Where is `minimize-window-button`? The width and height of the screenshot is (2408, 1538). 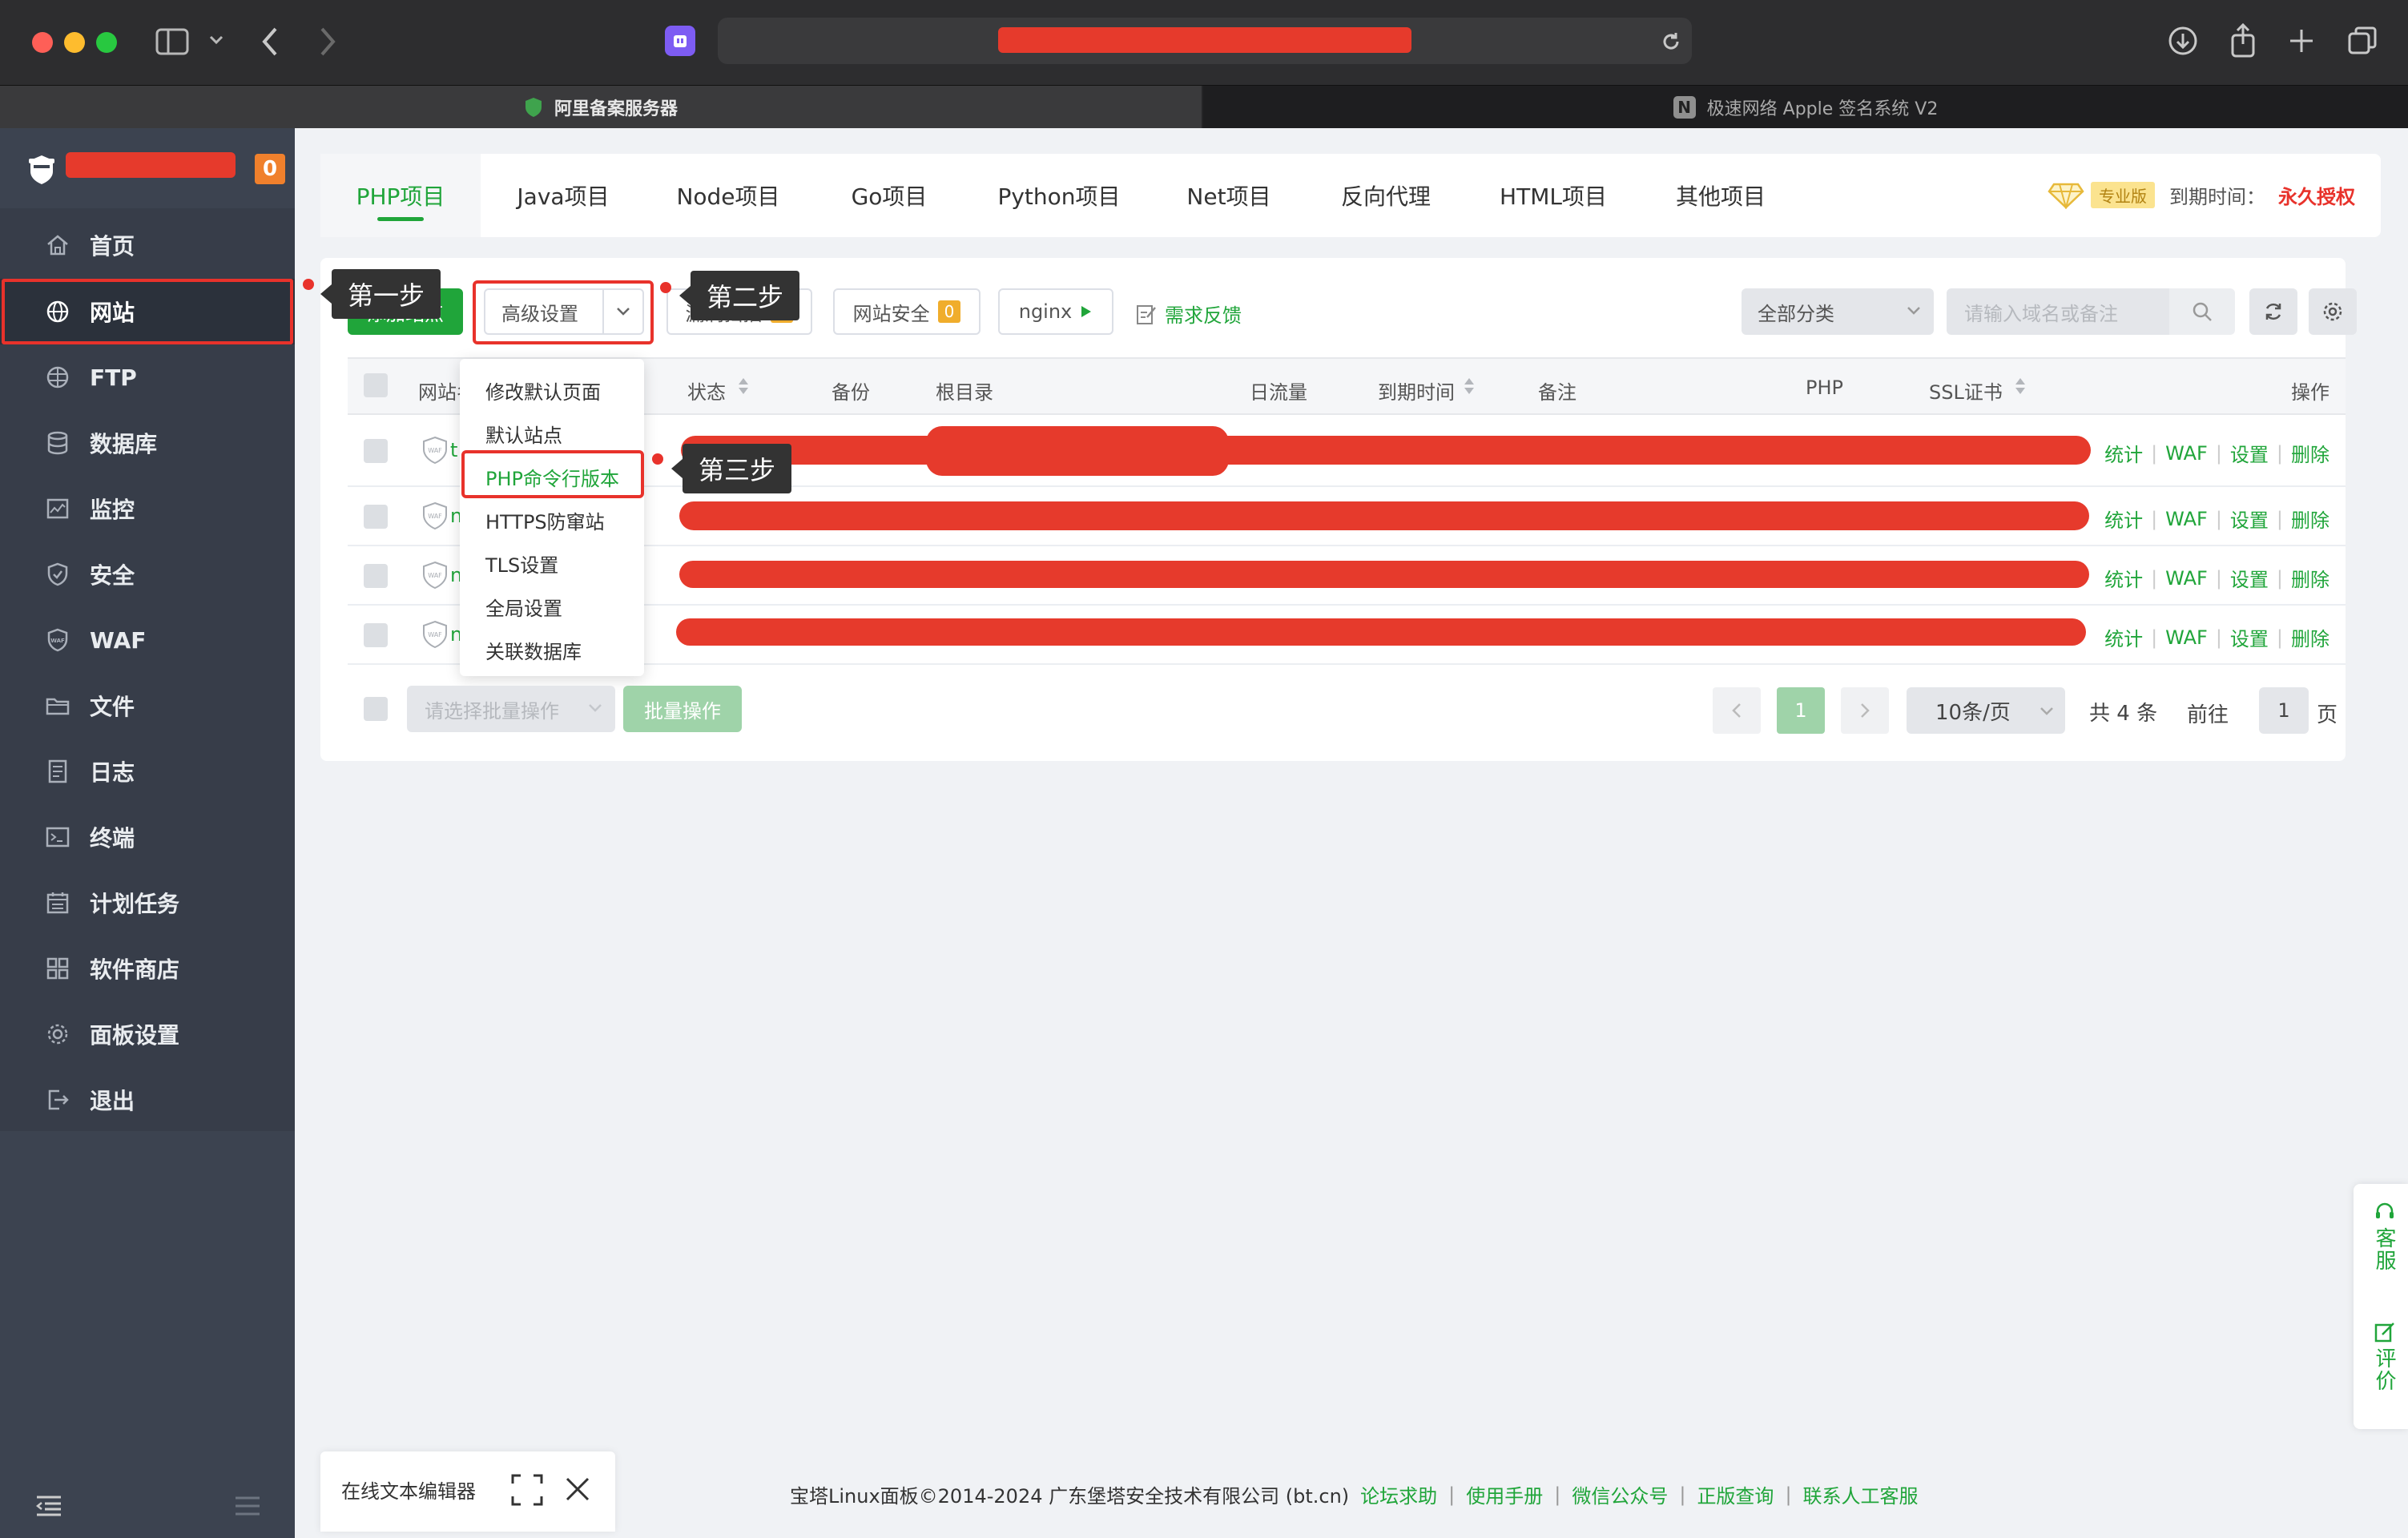
minimize-window-button is located at coordinates (74, 42).